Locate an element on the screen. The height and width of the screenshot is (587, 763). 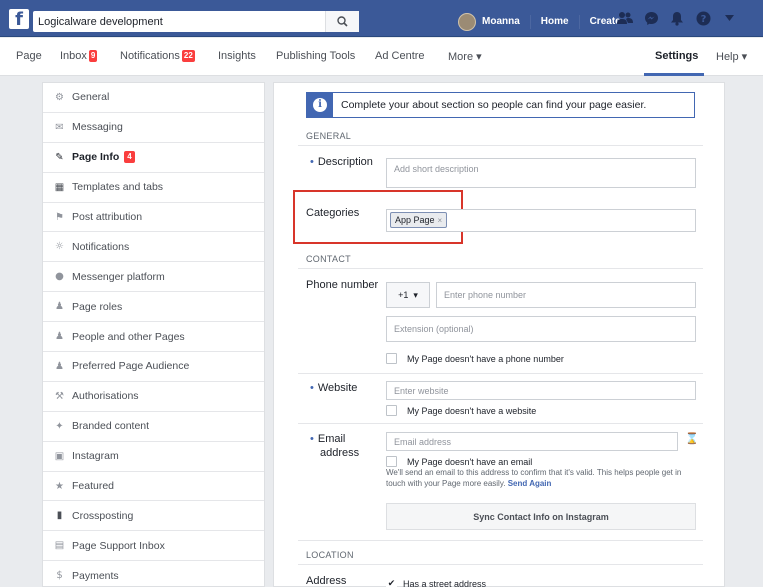
chevron-down-icon: ▾ is located at coordinates (415, 294).